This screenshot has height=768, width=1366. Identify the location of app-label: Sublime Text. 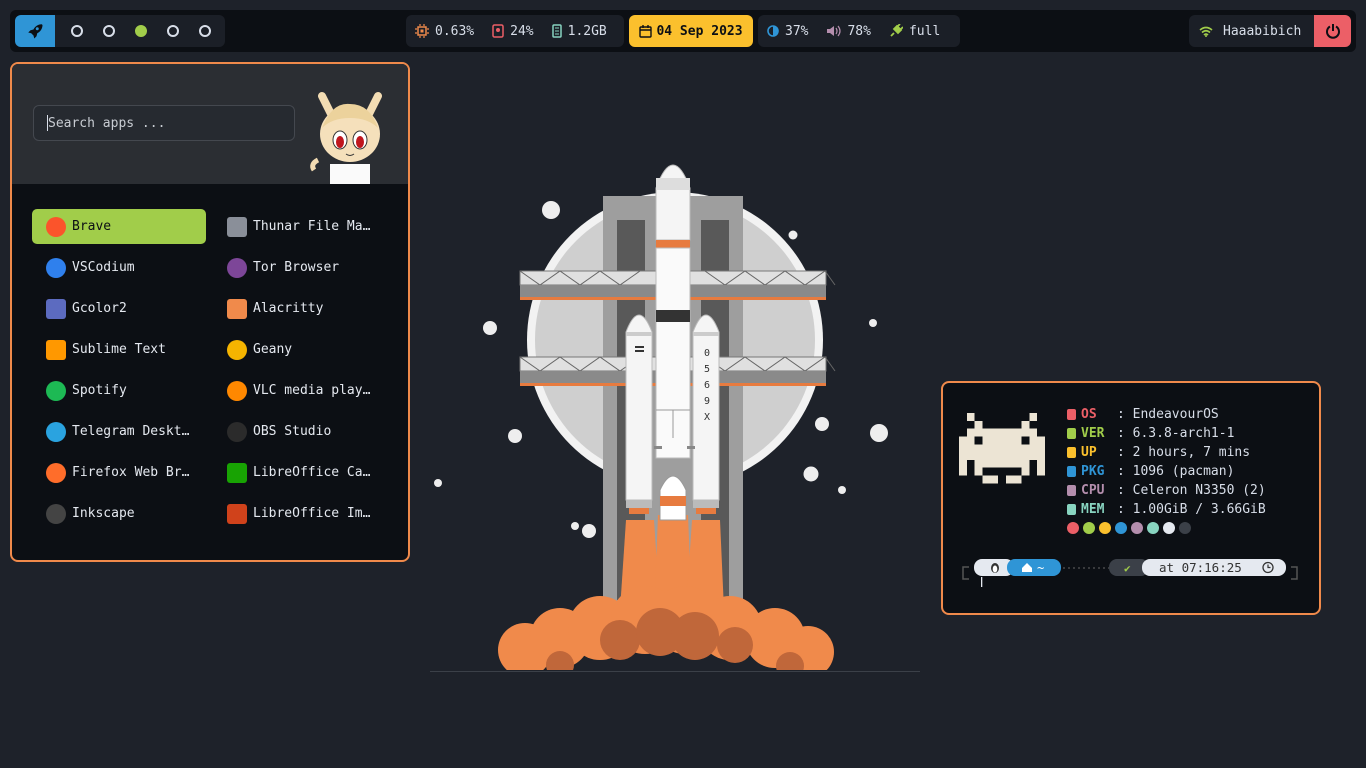
(119, 349).